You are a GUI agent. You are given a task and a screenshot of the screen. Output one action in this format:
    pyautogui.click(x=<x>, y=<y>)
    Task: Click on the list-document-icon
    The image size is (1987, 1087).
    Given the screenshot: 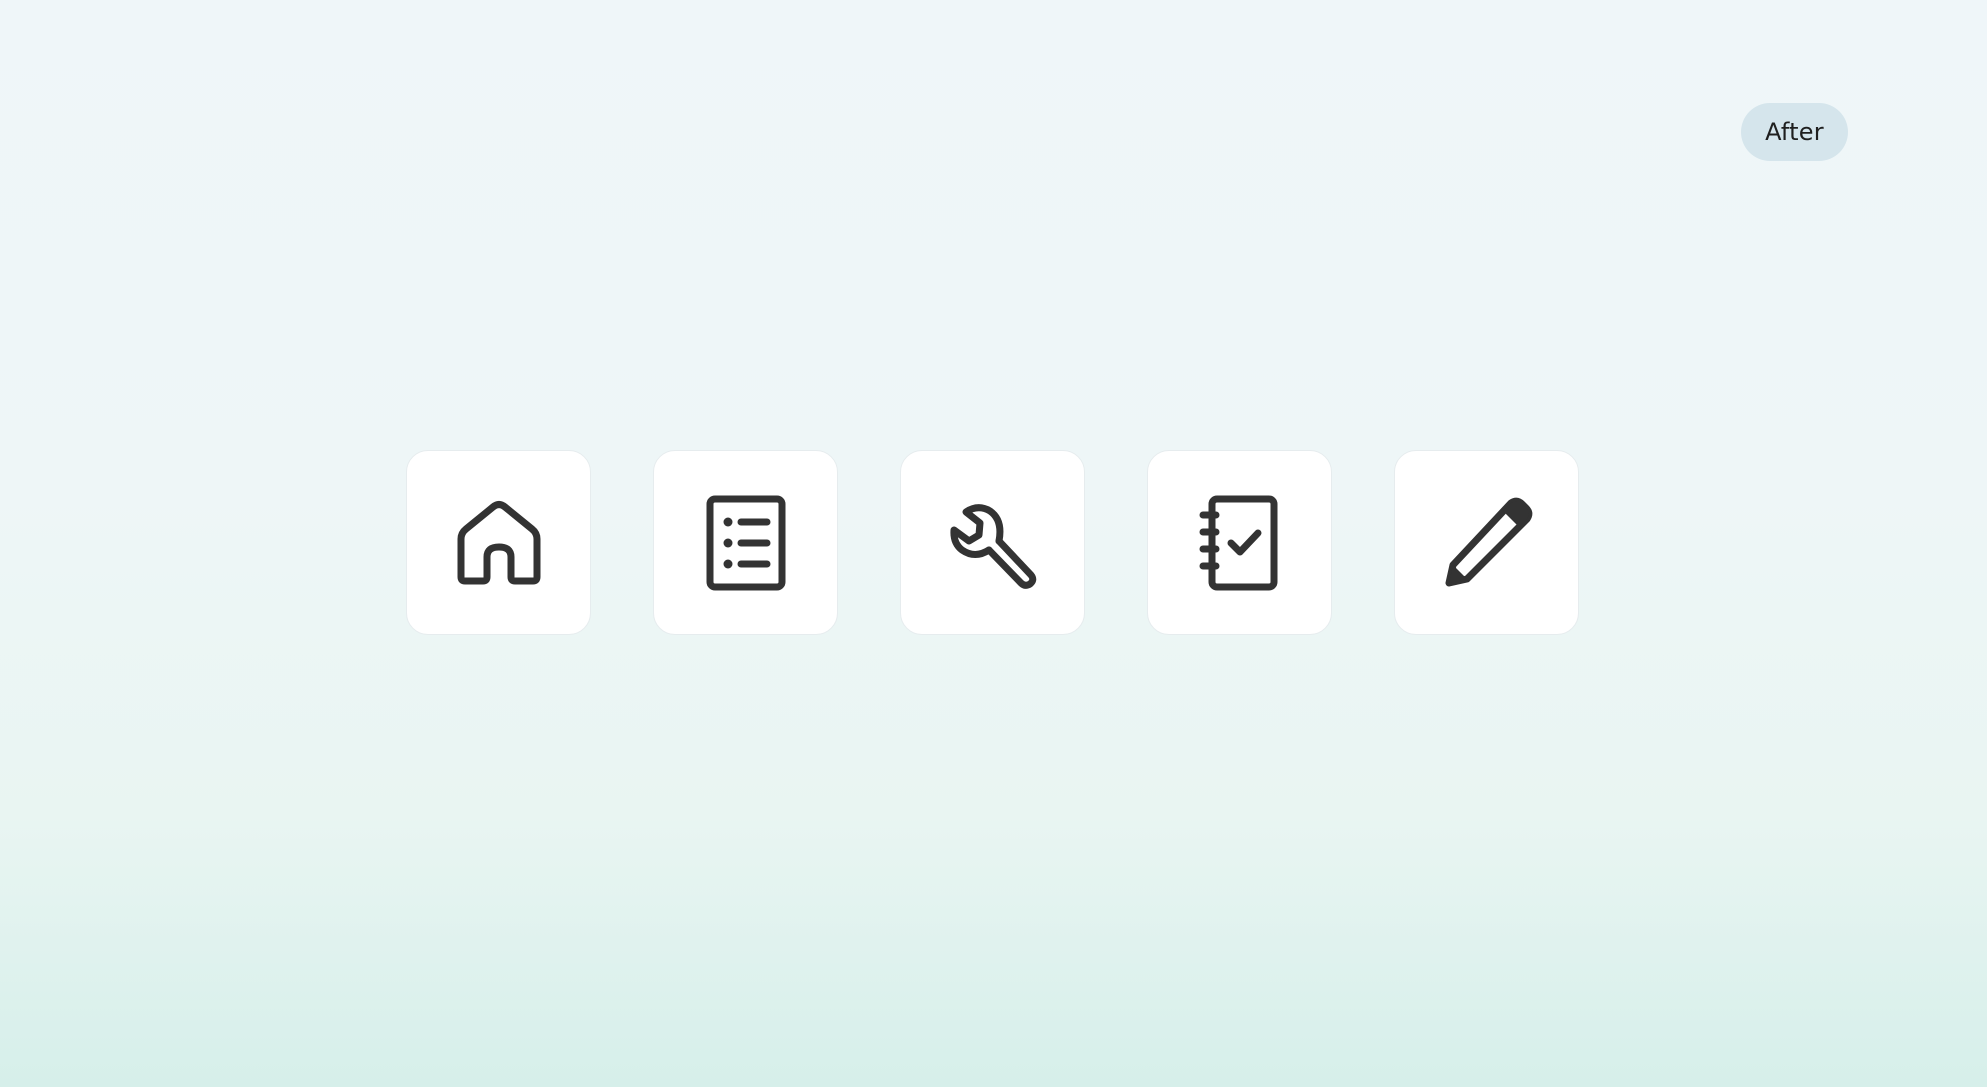 What is the action you would take?
    pyautogui.click(x=745, y=542)
    